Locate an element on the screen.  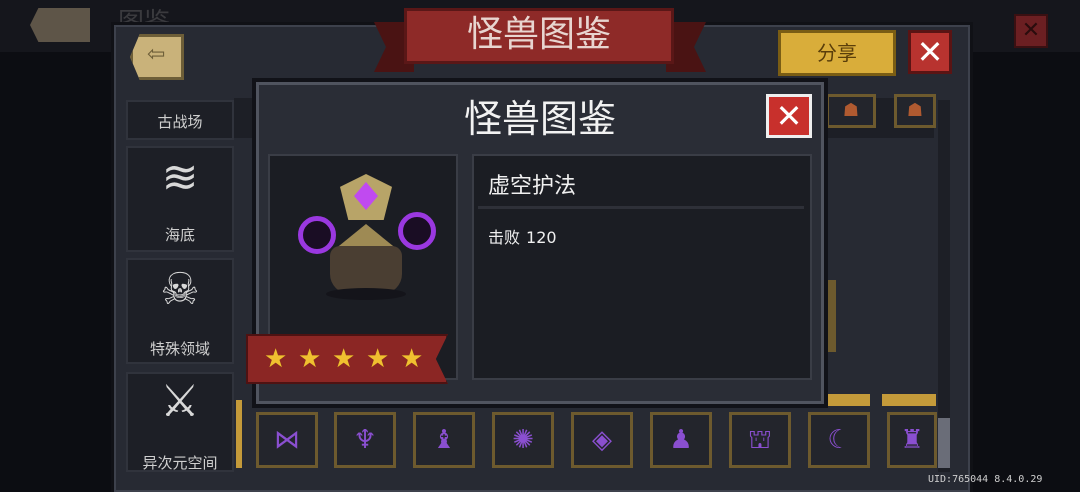
monster-slot: ♆ is located at coordinates (365, 440).